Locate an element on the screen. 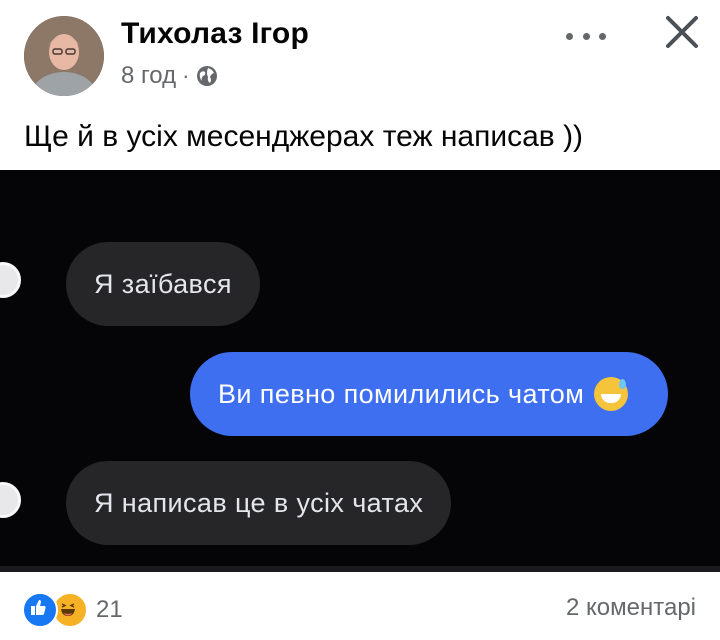  message-text: Я написав це в усіх чатах is located at coordinates (259, 503).